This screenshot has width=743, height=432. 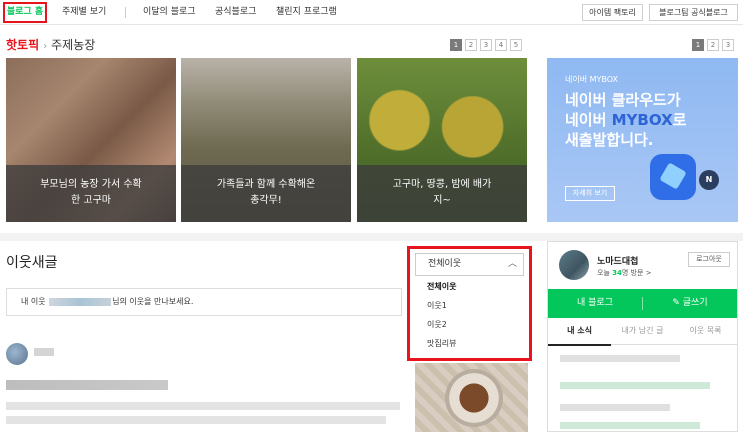 I want to click on nav-official-blog-link: 공식블로그, so click(x=235, y=12).